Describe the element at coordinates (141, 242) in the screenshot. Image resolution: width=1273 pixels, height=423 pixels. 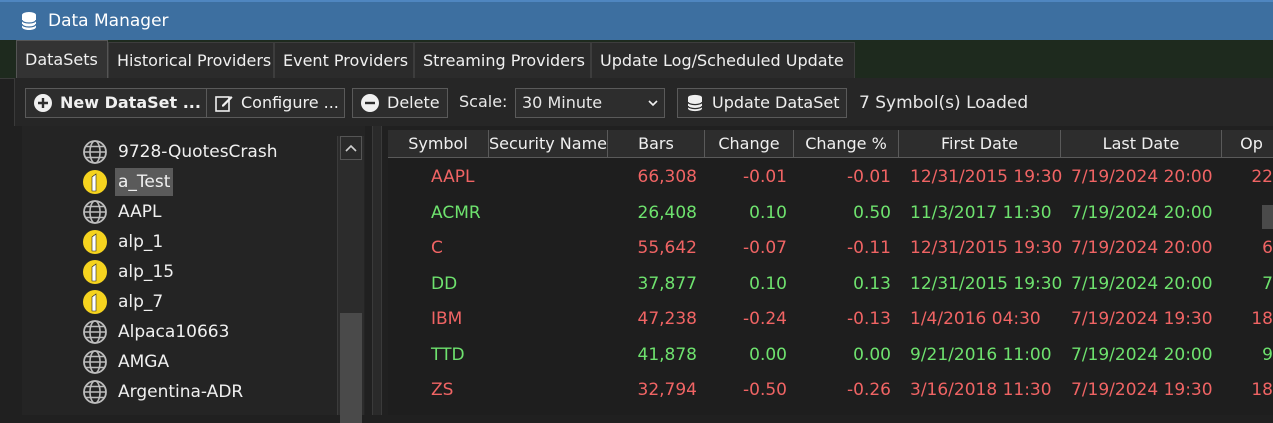
I see `tree-item-label: alp_1` at that location.